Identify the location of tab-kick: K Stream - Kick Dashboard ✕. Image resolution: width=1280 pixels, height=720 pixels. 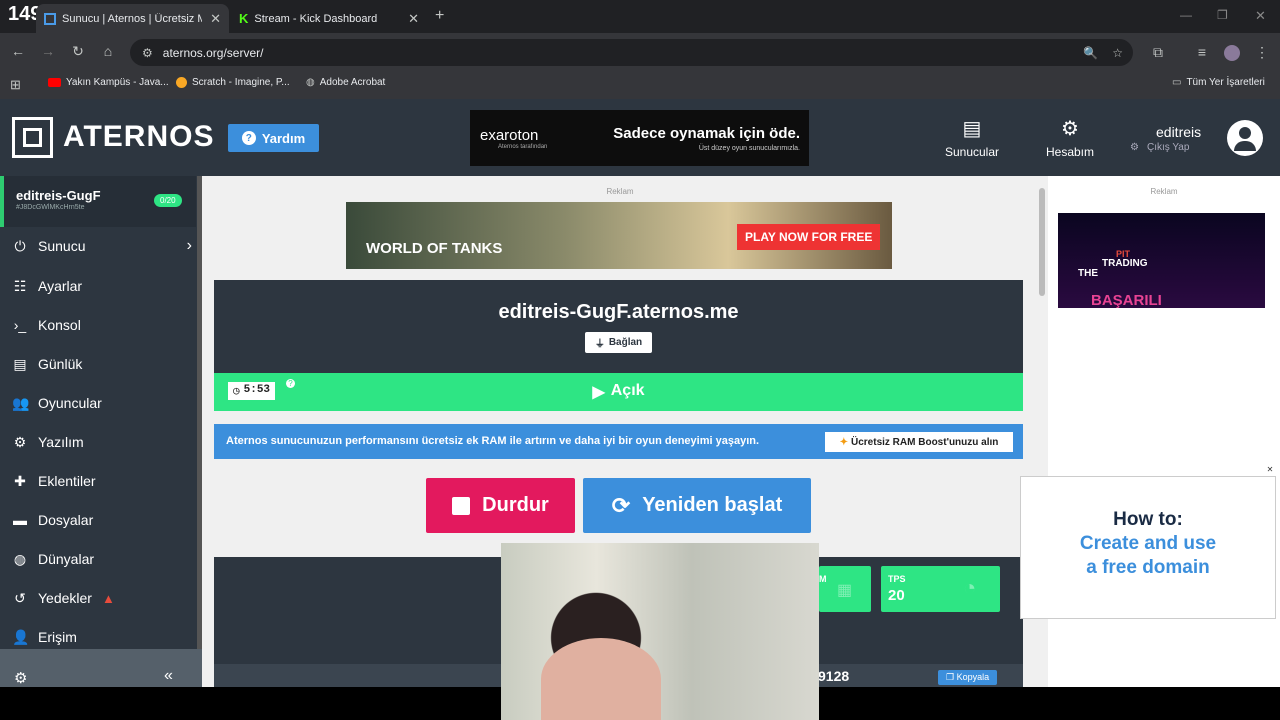
(329, 18).